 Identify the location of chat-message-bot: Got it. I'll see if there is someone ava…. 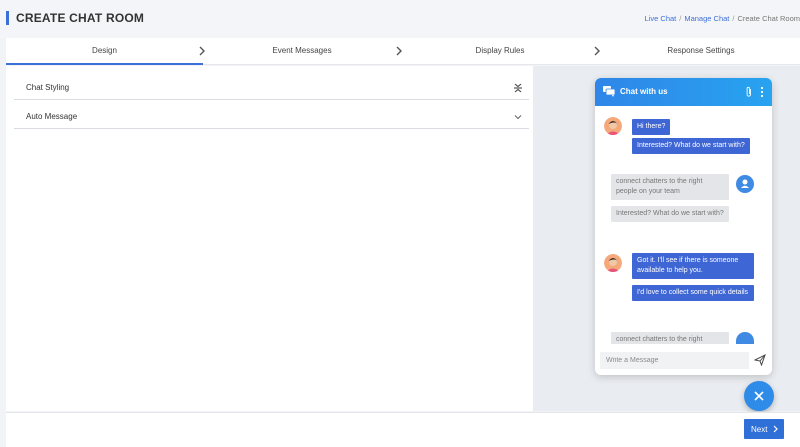
(693, 266).